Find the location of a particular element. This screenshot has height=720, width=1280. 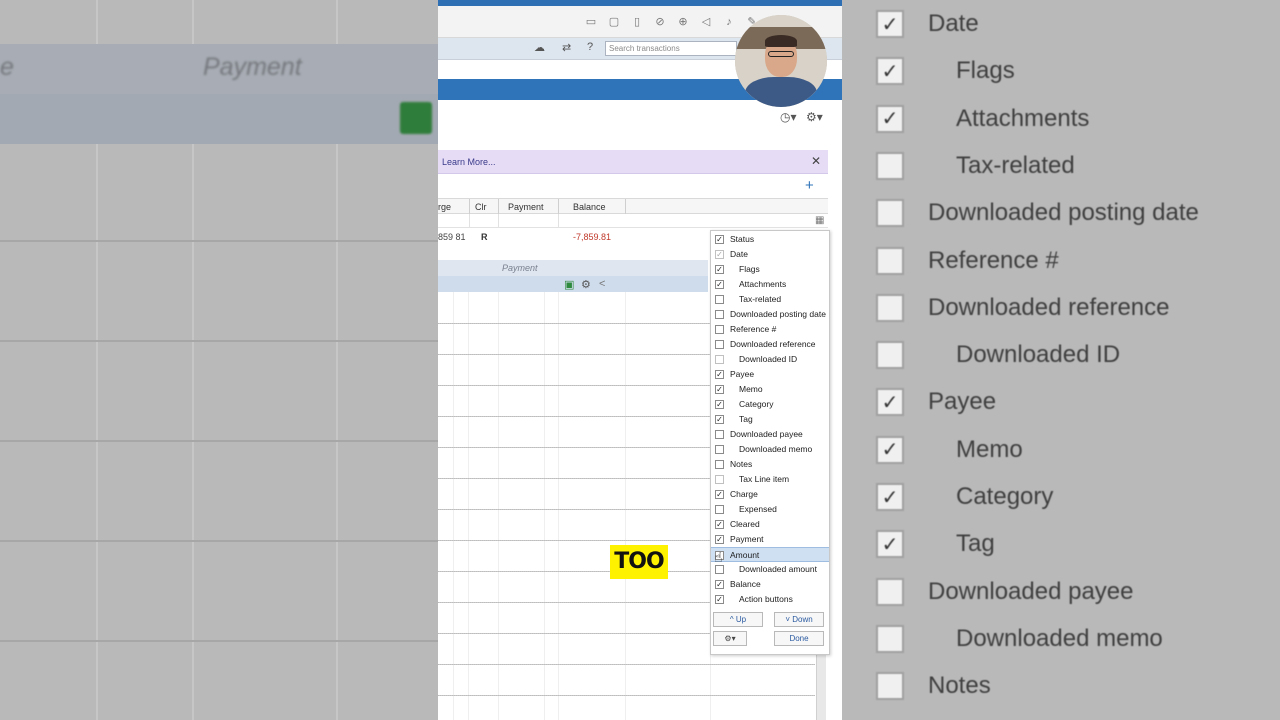

column-header-balance: Balance is located at coordinates (589, 207).